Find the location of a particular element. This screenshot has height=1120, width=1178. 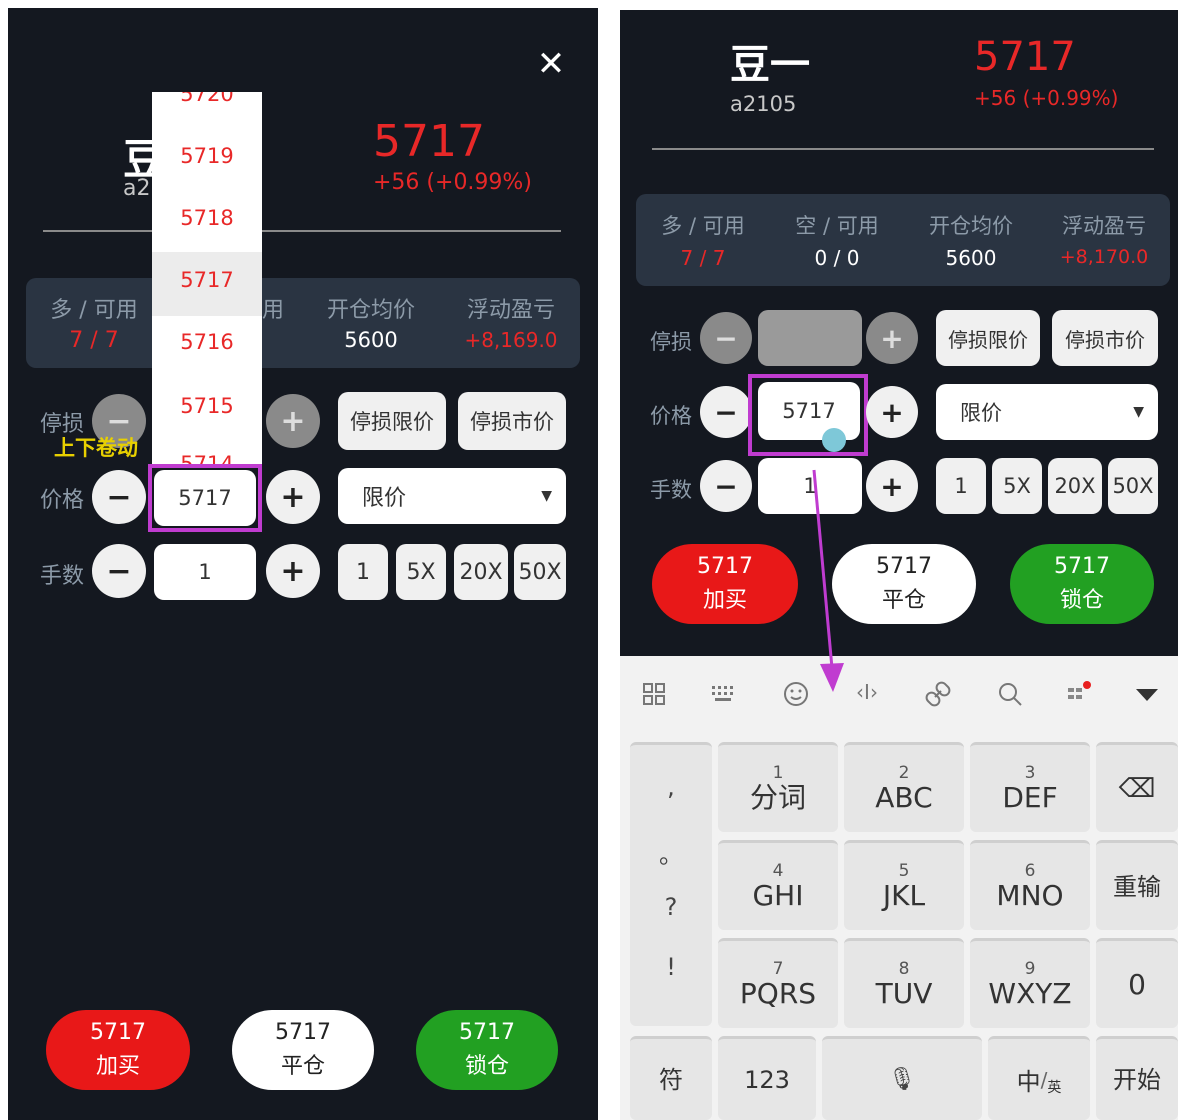

picker-item: 5714 is located at coordinates (207, 458).